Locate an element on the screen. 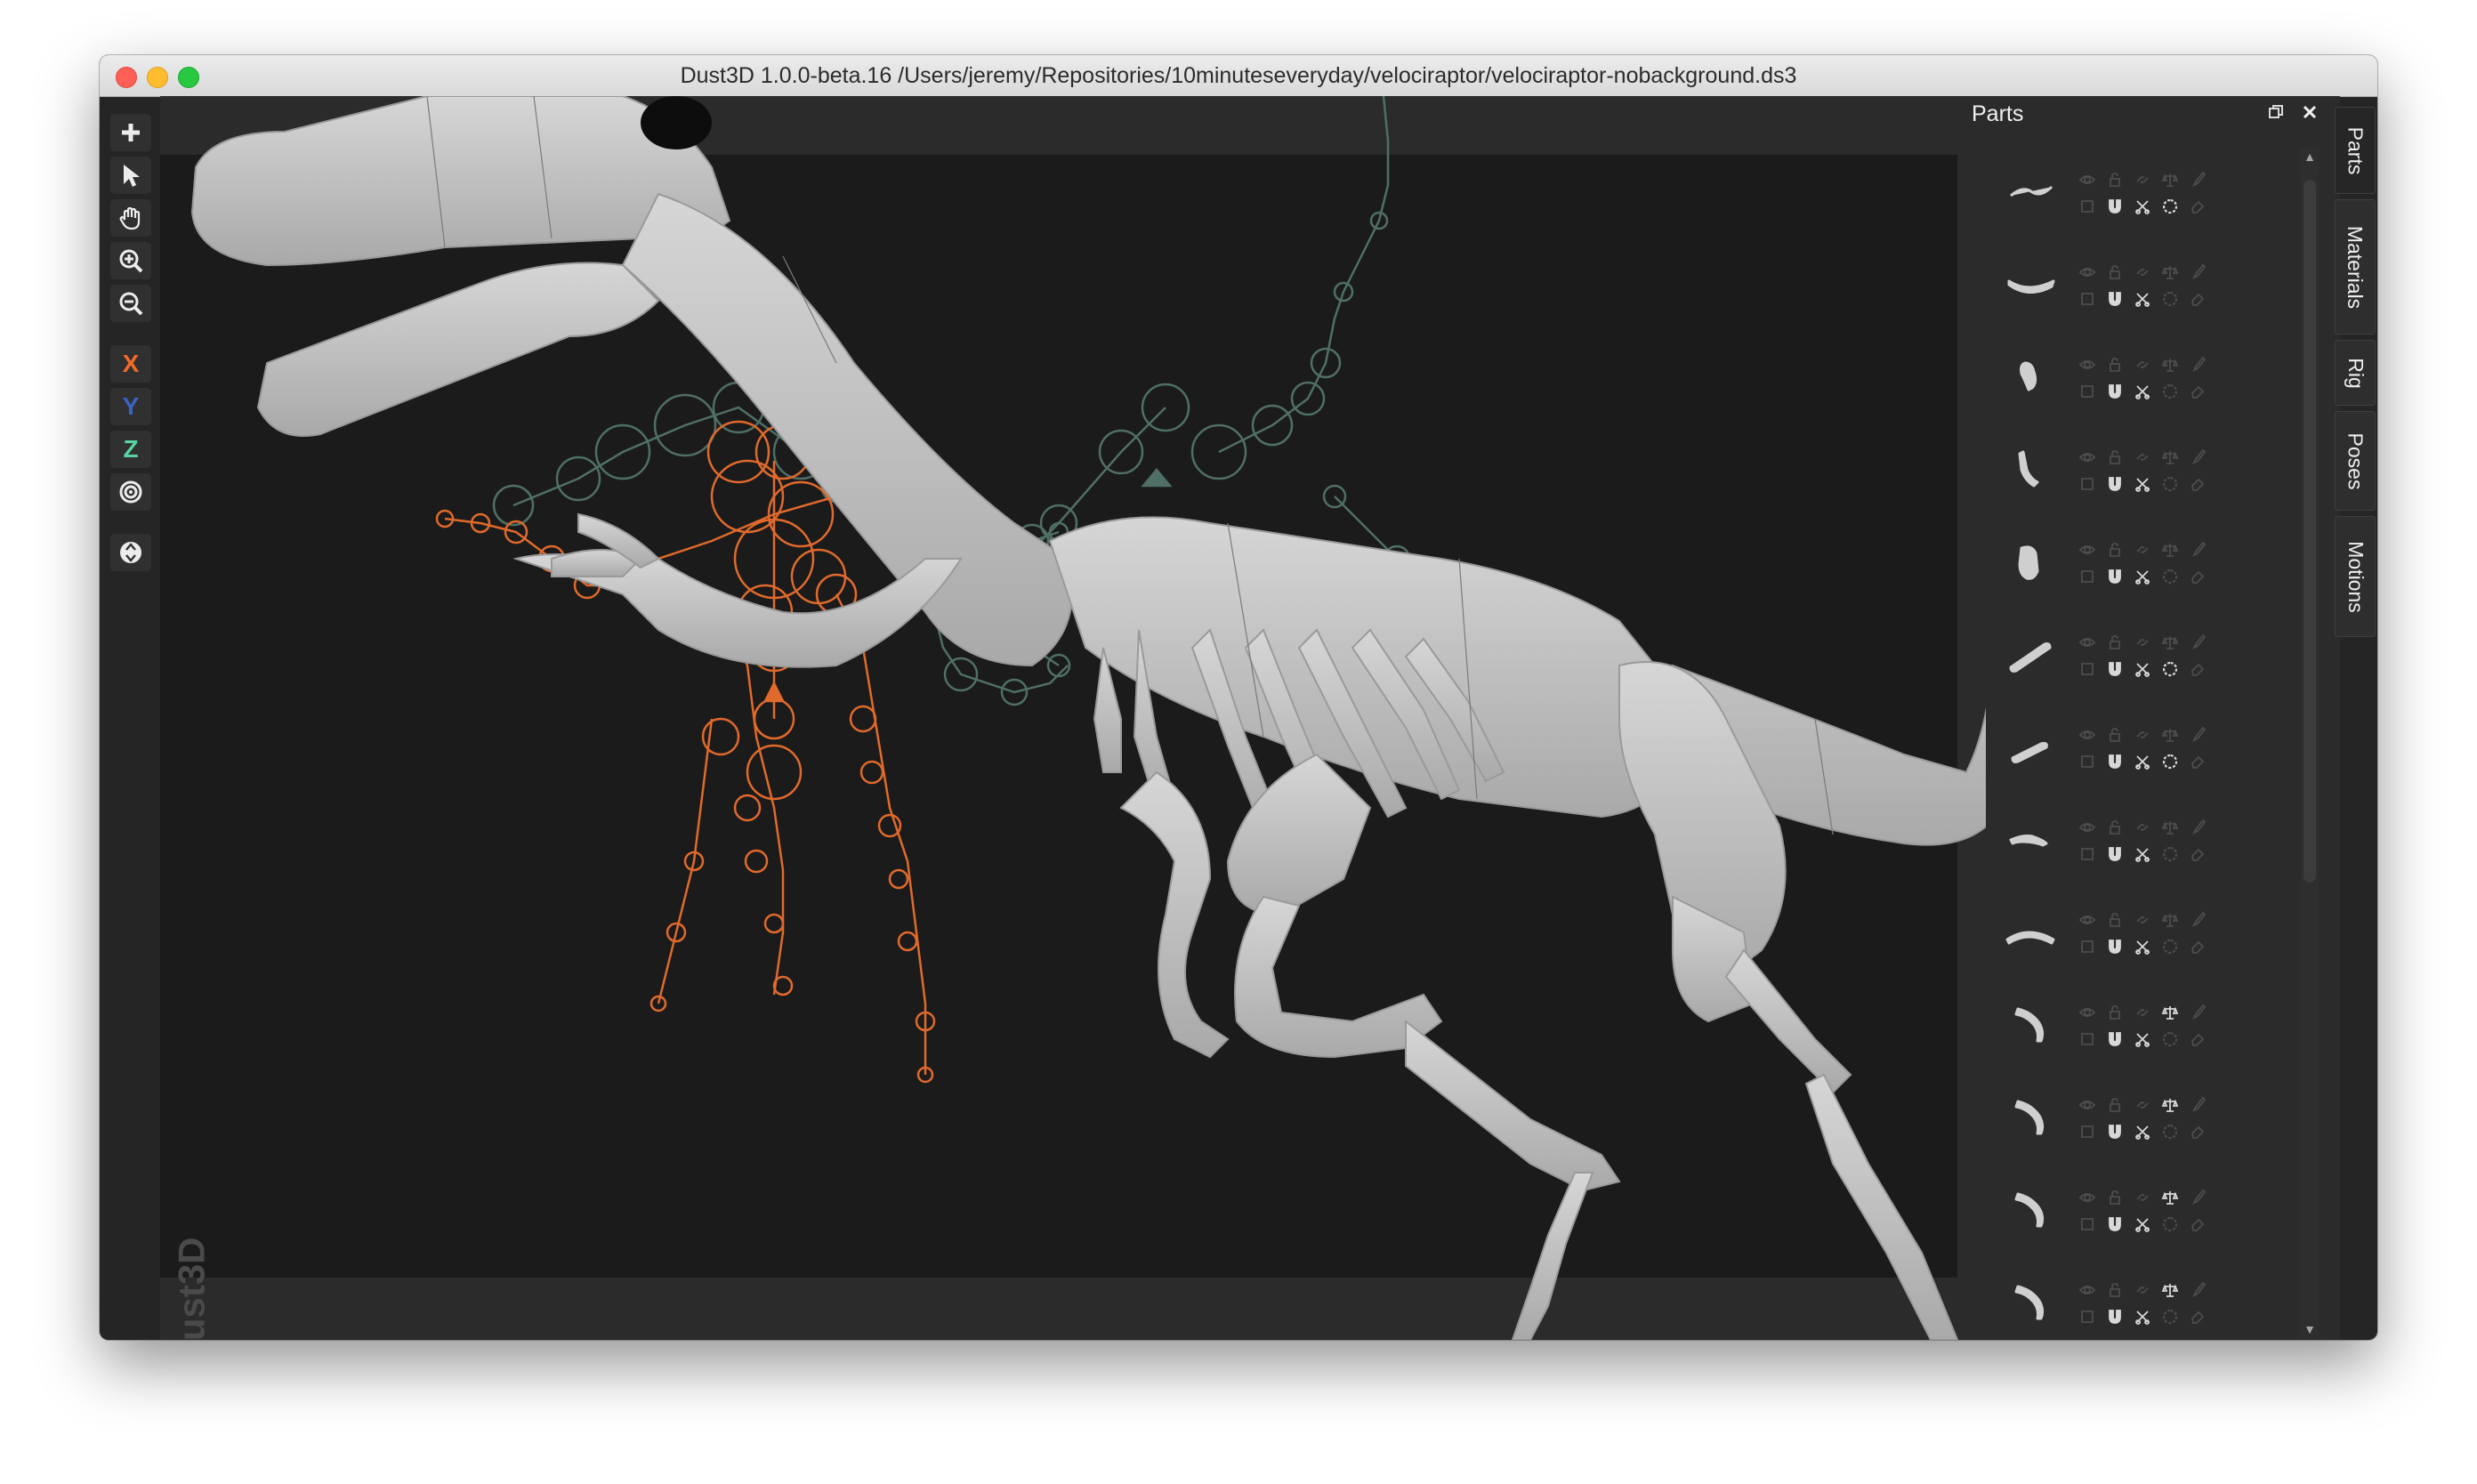 The width and height of the screenshot is (2477, 1484). tab-materials: Materials is located at coordinates (2355, 267).